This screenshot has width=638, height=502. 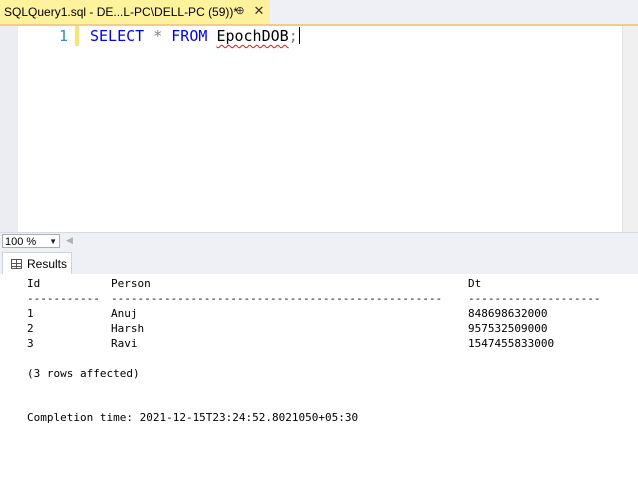 I want to click on cell-dt: 848698632000, so click(x=508, y=313).